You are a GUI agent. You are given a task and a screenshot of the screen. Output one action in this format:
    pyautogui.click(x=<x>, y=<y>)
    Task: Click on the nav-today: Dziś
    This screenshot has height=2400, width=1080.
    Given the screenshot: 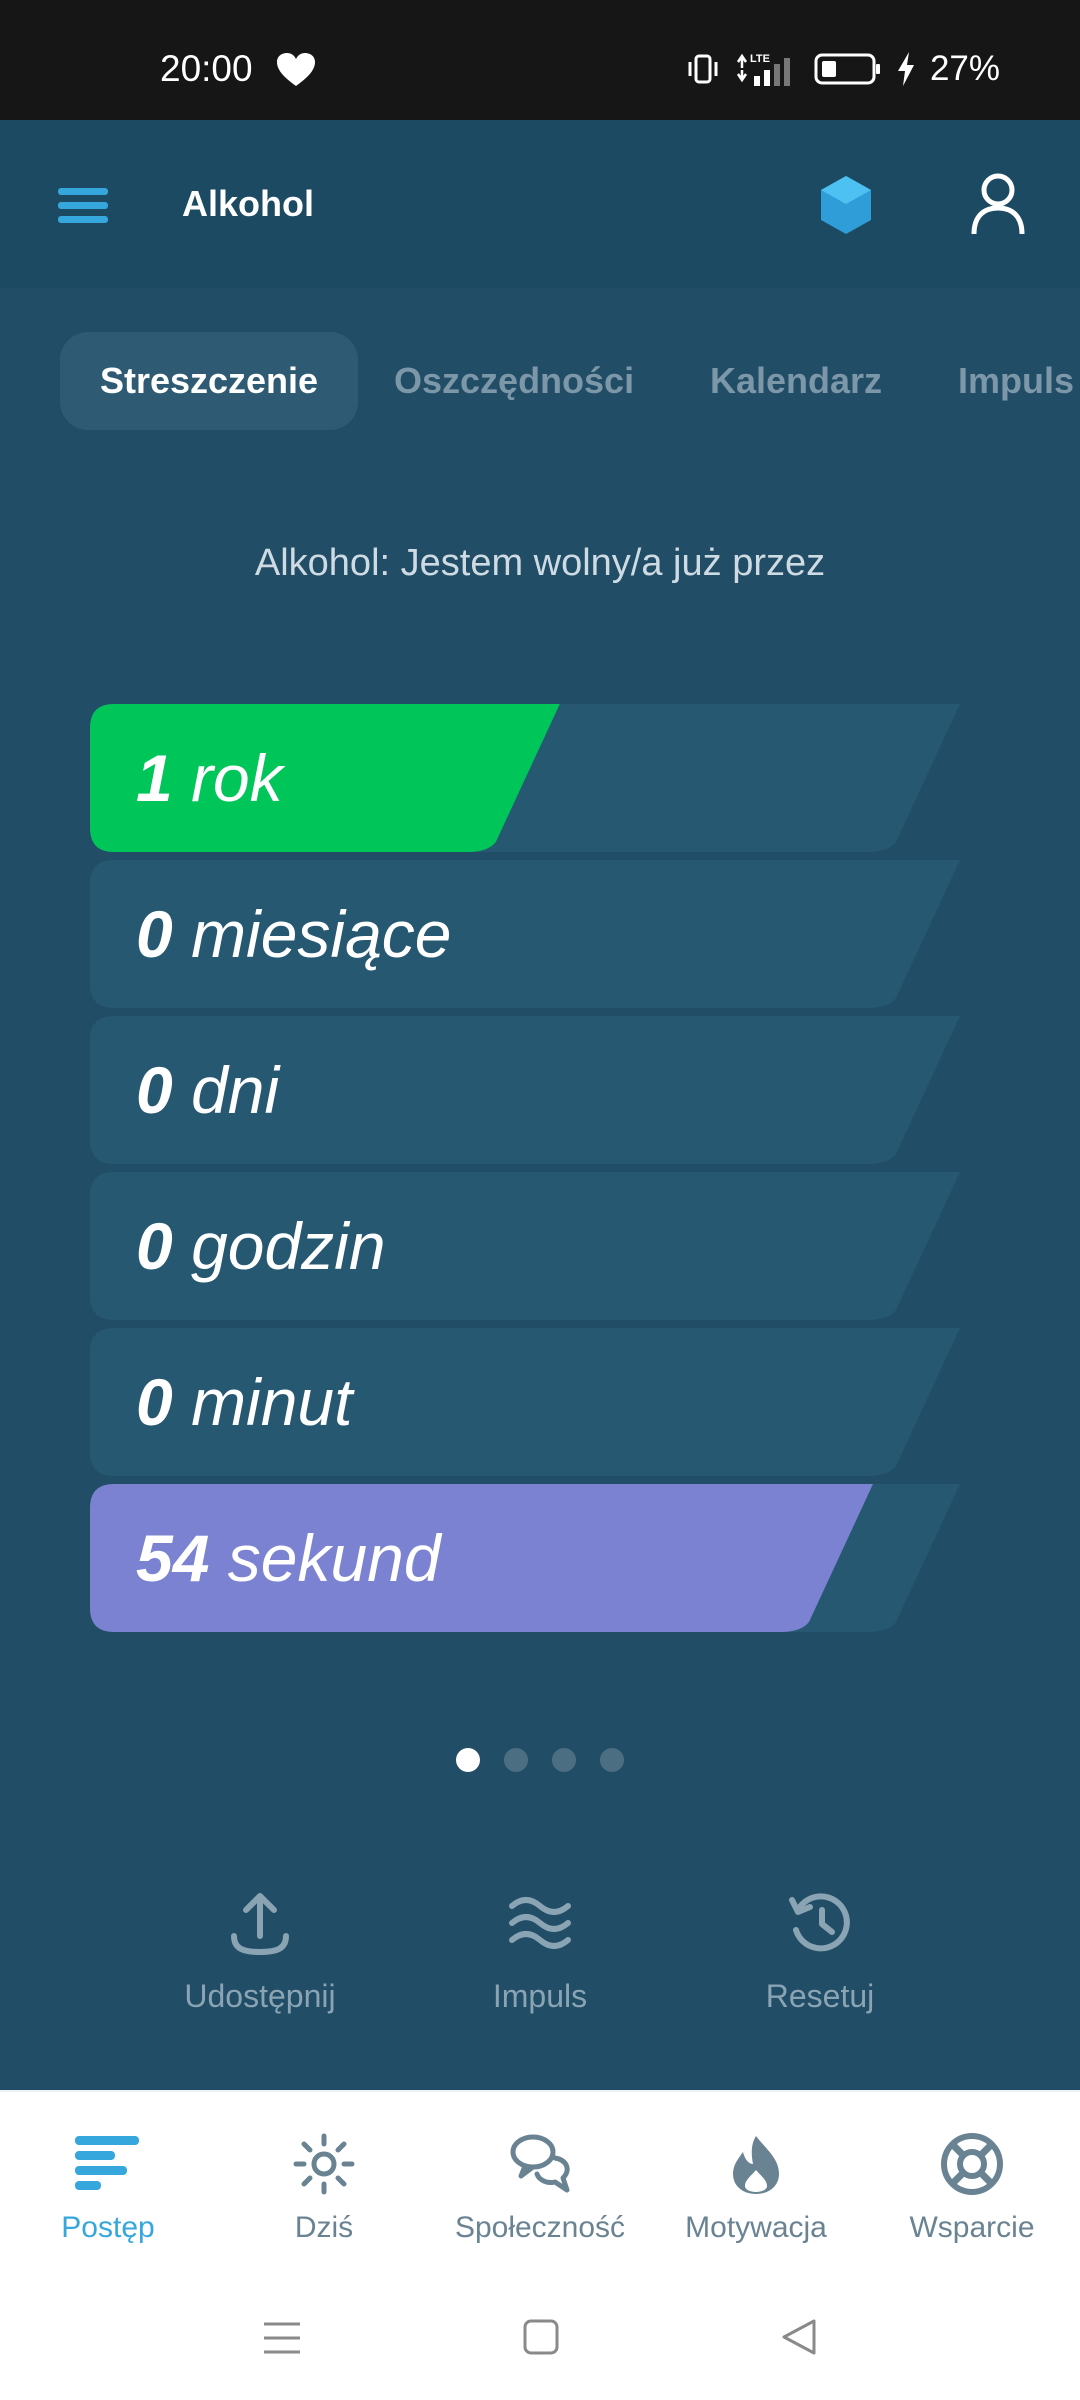 What is the action you would take?
    pyautogui.click(x=324, y=2189)
    